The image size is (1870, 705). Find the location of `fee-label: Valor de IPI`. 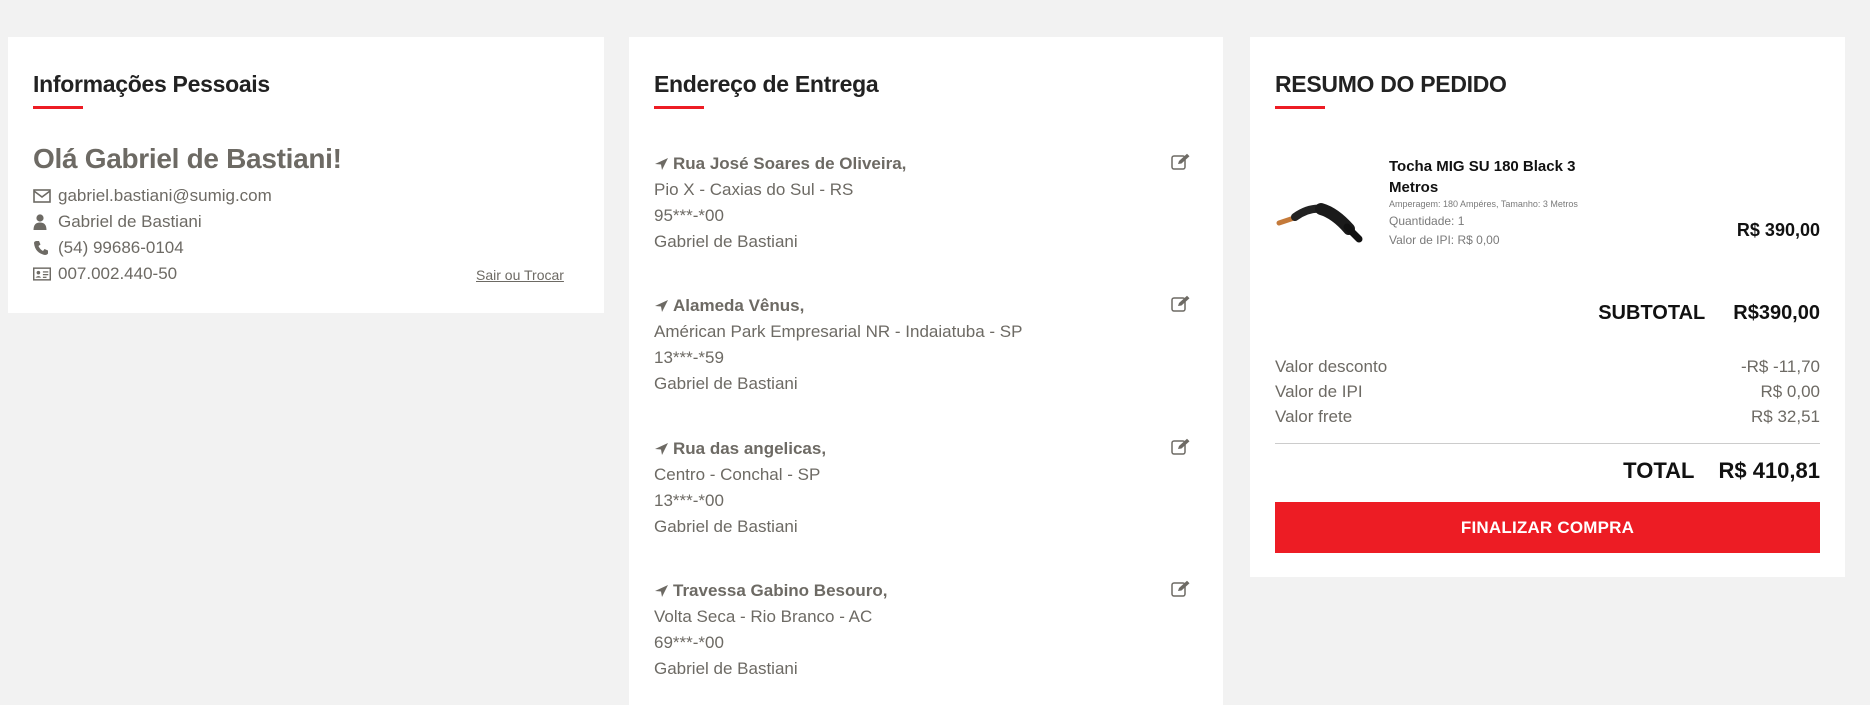

fee-label: Valor de IPI is located at coordinates (1319, 391).